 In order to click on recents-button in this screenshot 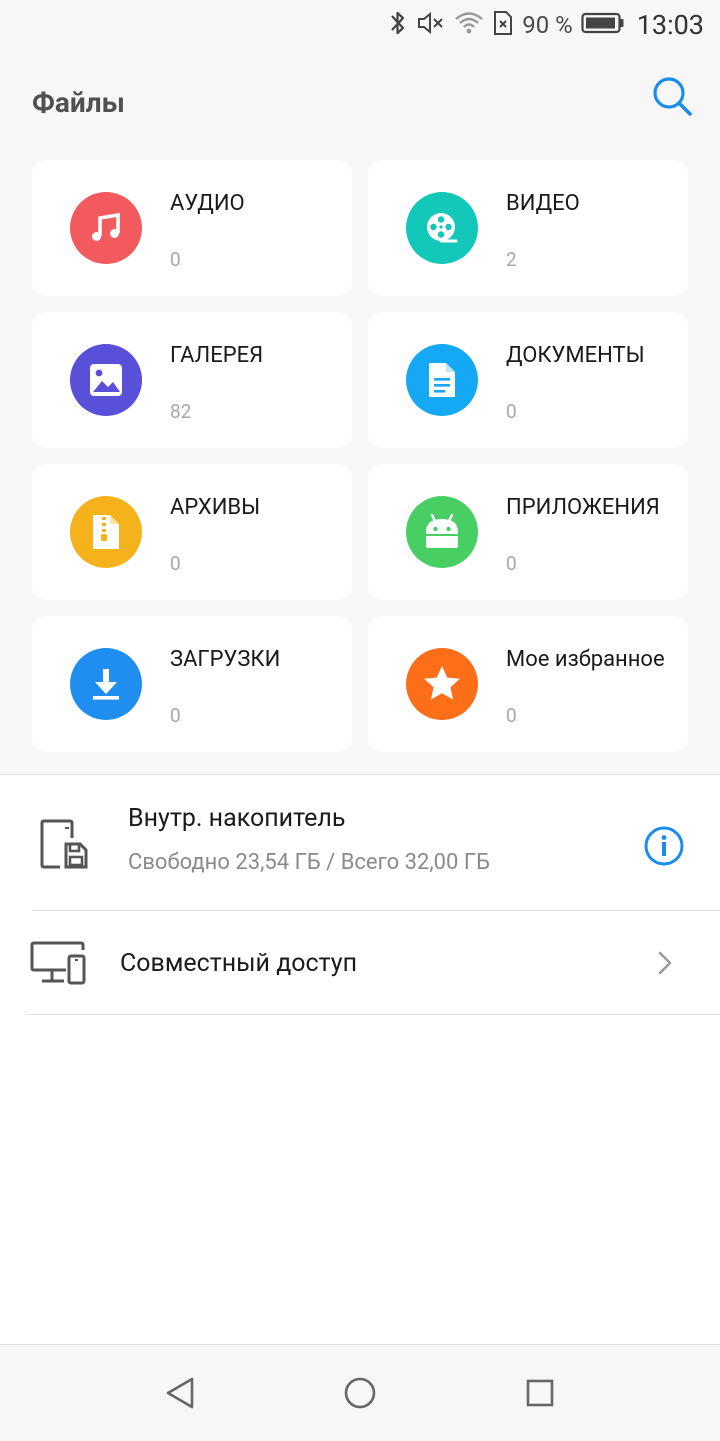, I will do `click(540, 1393)`.